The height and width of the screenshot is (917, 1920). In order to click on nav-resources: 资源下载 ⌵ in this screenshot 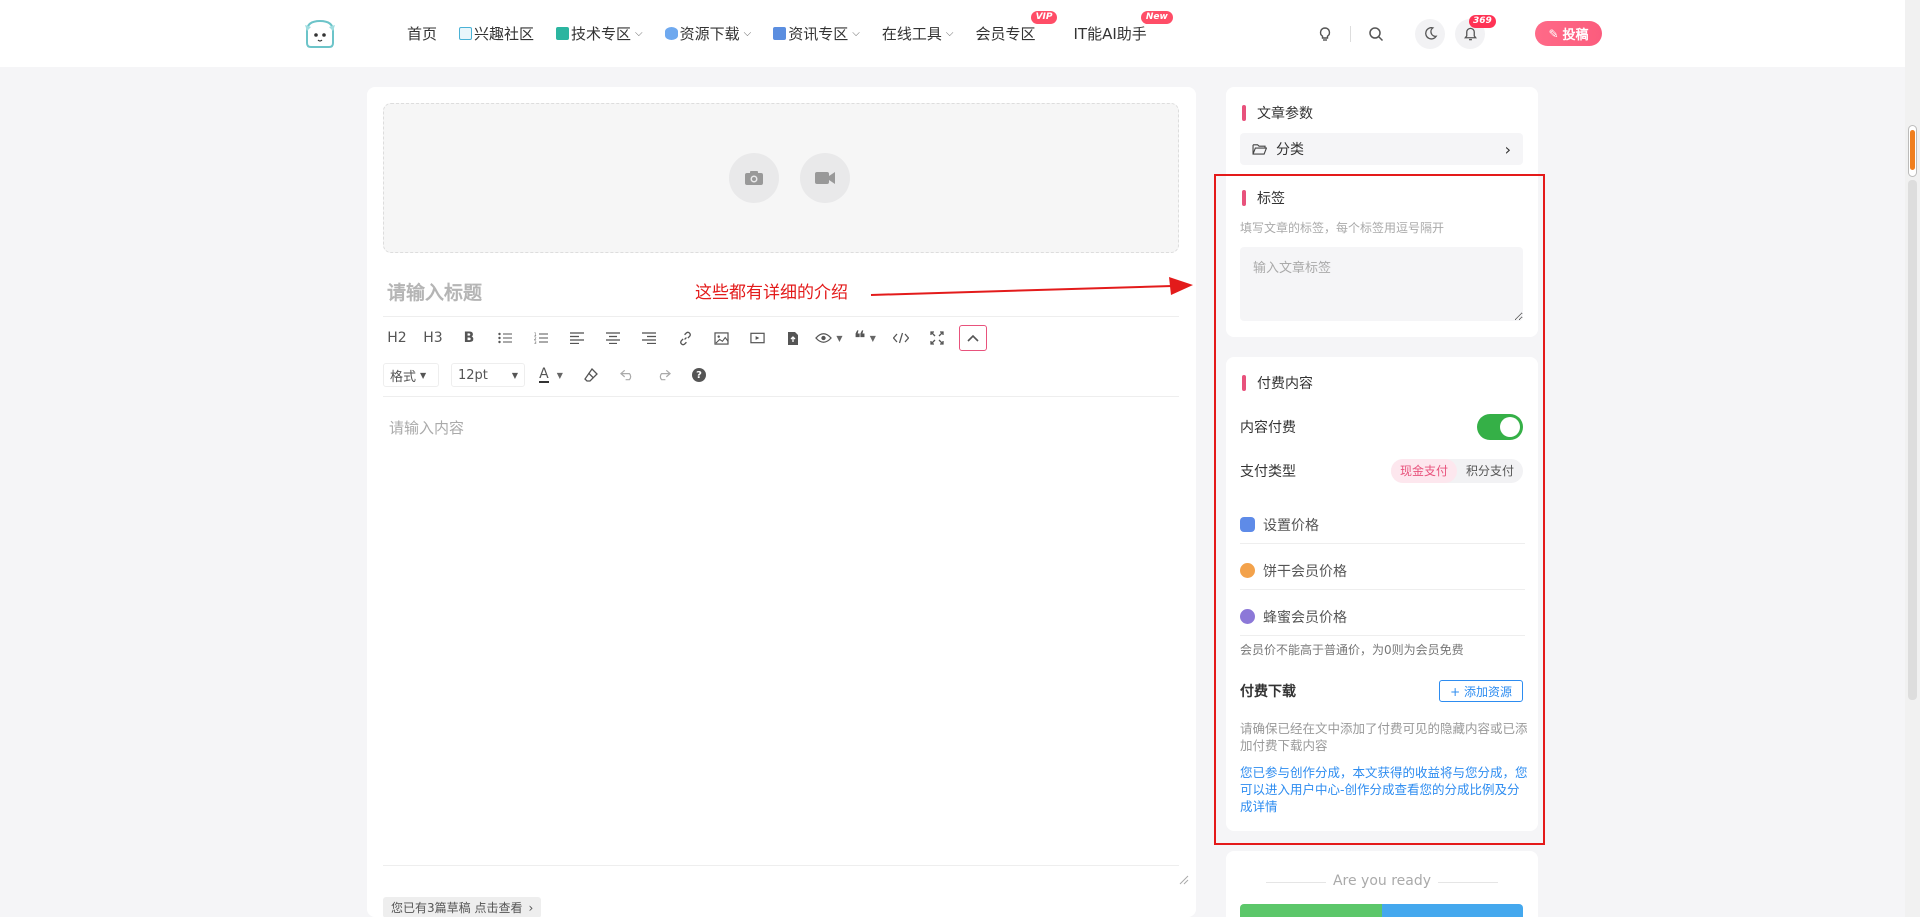, I will do `click(708, 33)`.